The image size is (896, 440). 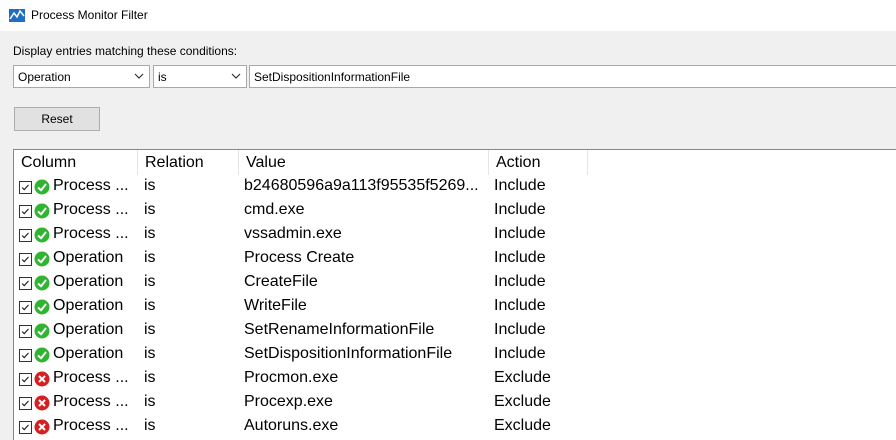 I want to click on relation-dropdown: is, so click(x=200, y=76).